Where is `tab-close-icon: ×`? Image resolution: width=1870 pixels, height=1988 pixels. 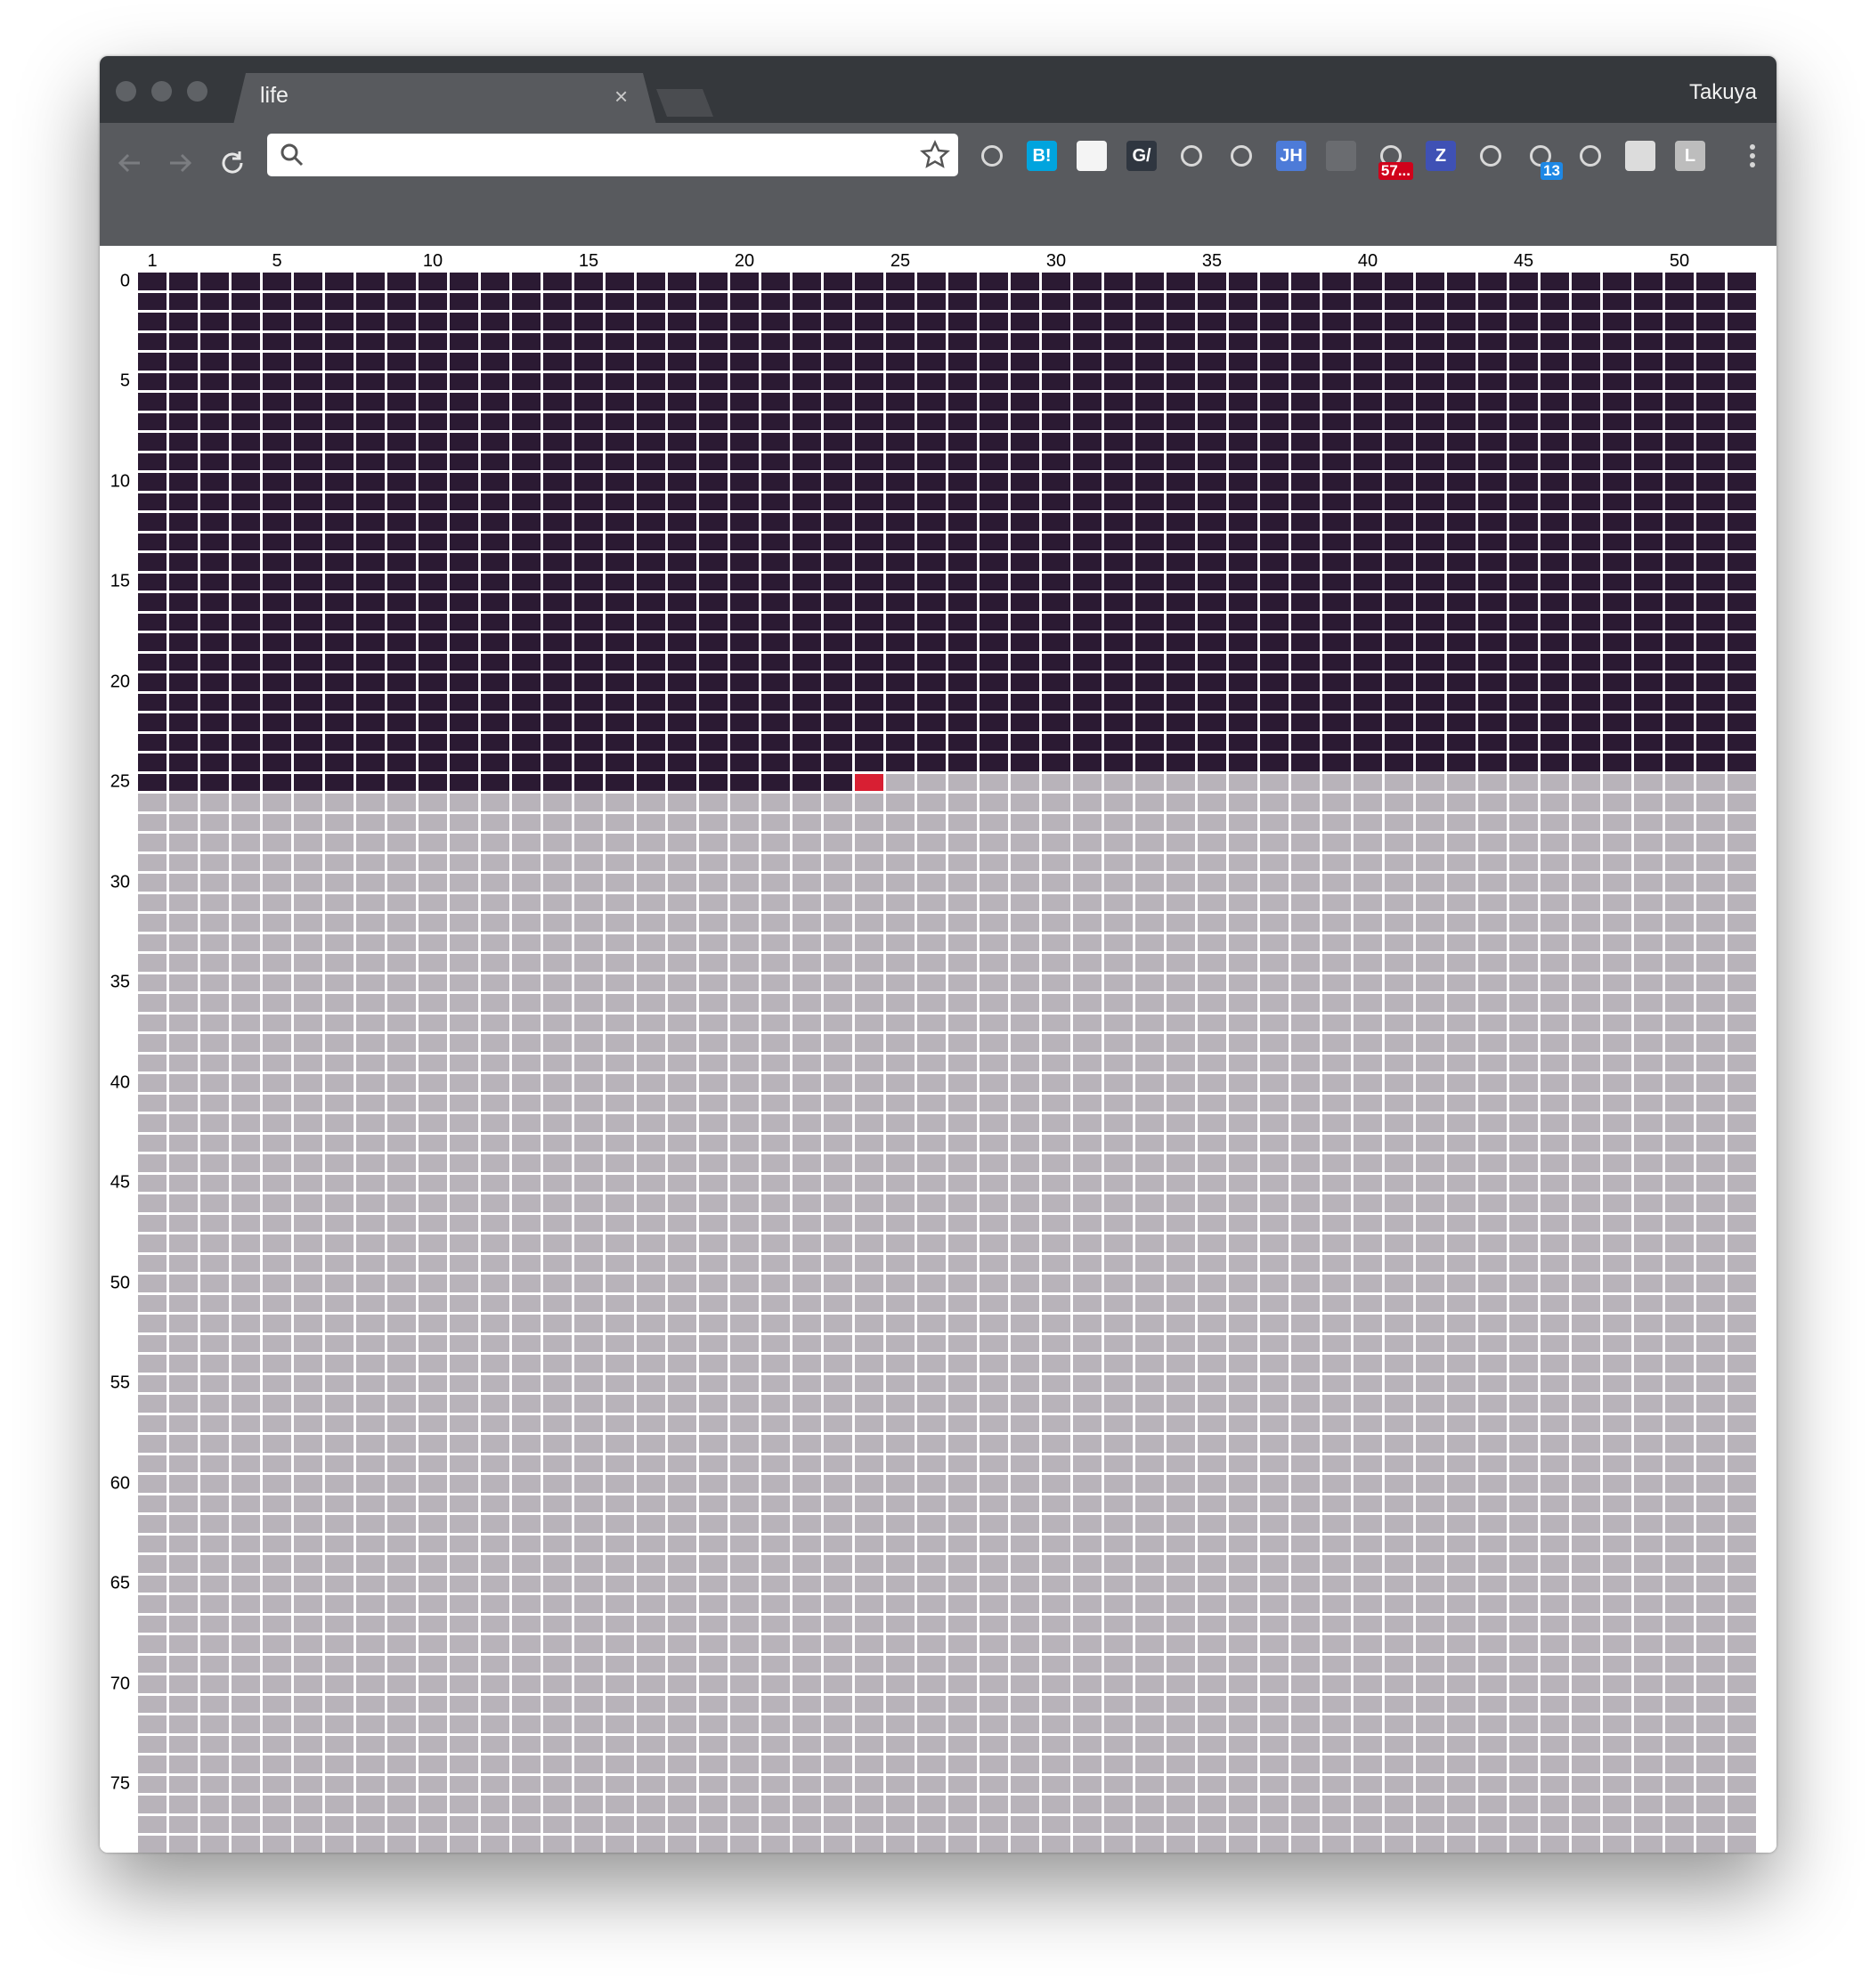 tab-close-icon: × is located at coordinates (621, 96).